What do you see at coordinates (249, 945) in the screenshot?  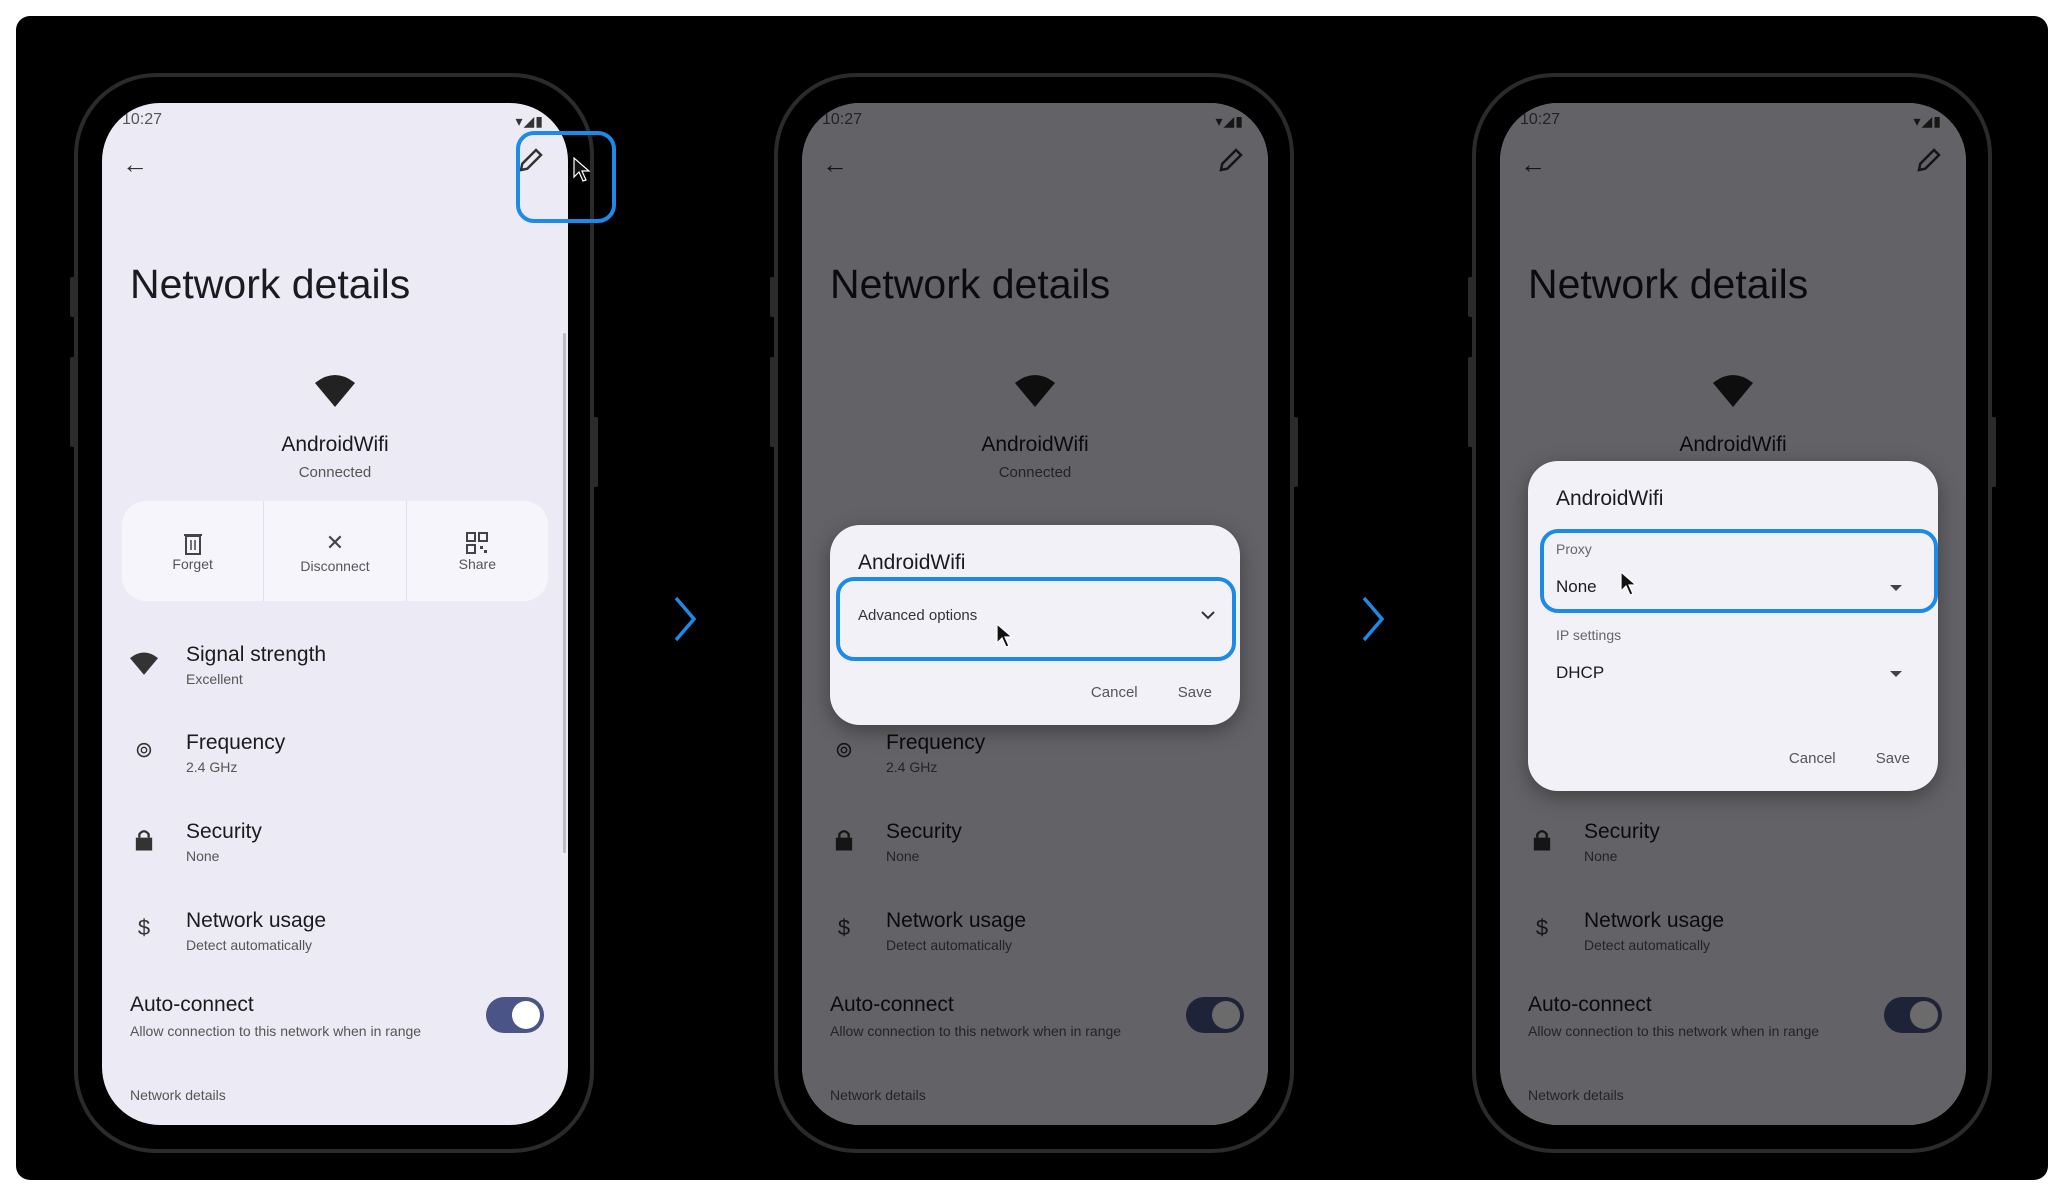 I see `usage-value: Detect automatically` at bounding box center [249, 945].